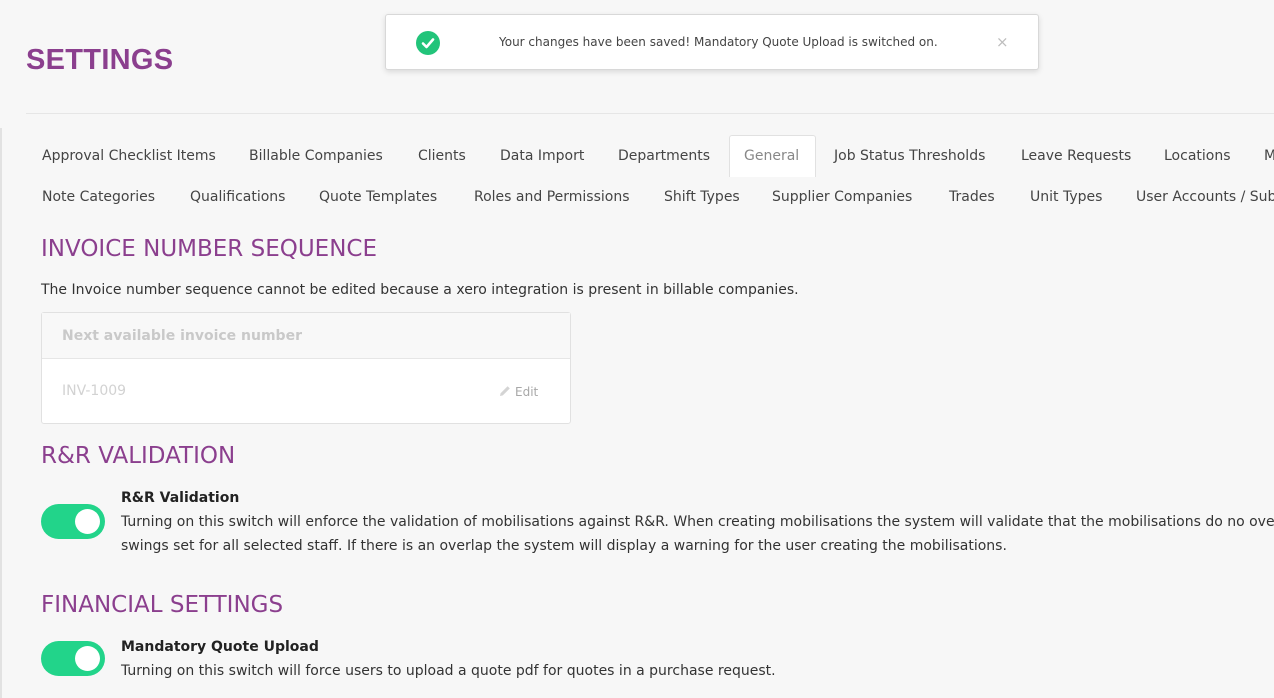 The image size is (1274, 698). I want to click on tab-user-accounts: User Accounts / Sub, so click(1205, 197).